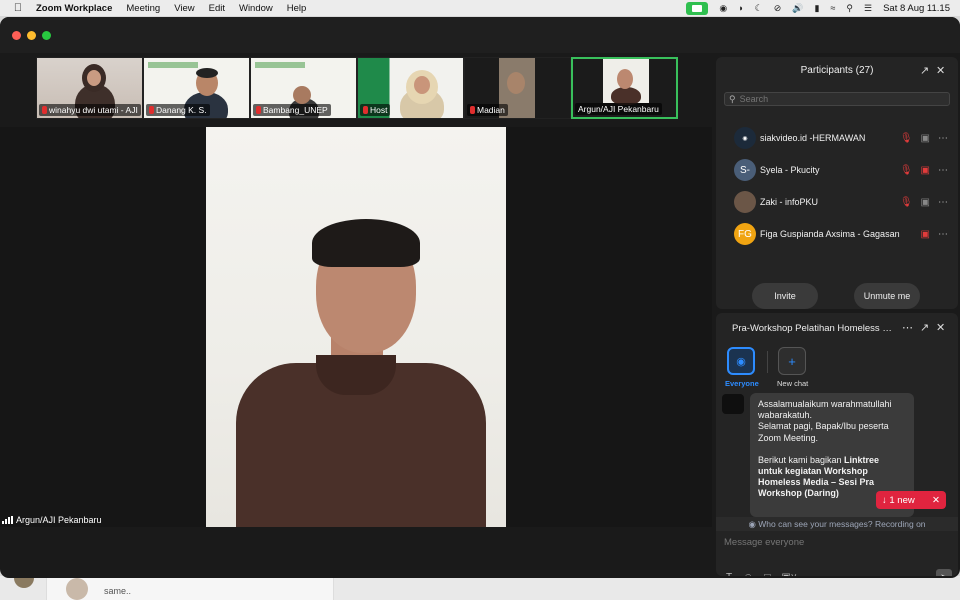 This screenshot has height=600, width=960. What do you see at coordinates (767, 574) in the screenshot?
I see `file-icon: □` at bounding box center [767, 574].